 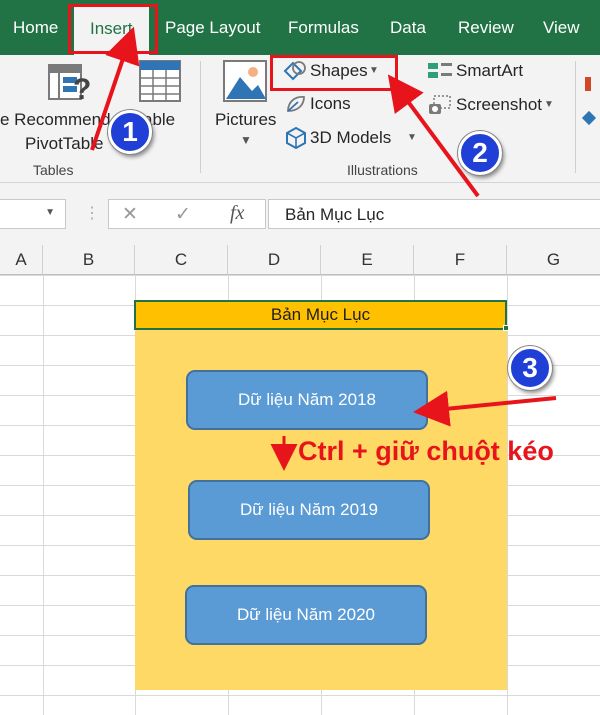 I want to click on pictures-dropdown-chevron-icon: ▼, so click(x=246, y=140).